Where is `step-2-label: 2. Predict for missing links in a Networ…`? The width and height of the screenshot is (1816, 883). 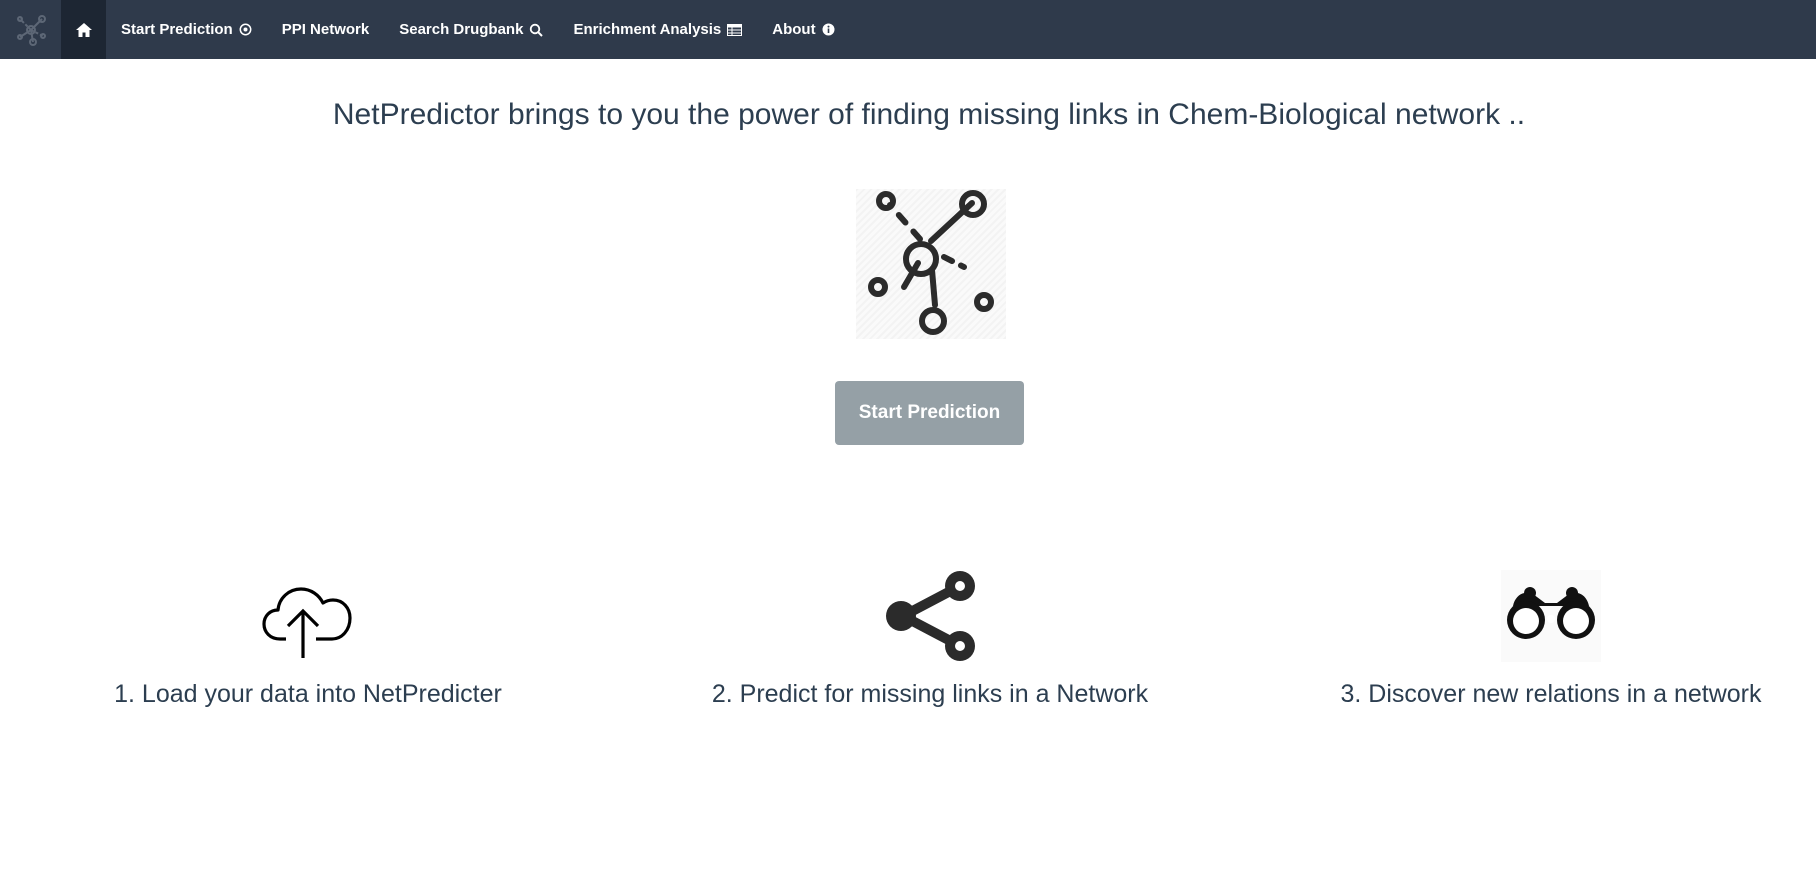 step-2-label: 2. Predict for missing links in a Networ… is located at coordinates (930, 694).